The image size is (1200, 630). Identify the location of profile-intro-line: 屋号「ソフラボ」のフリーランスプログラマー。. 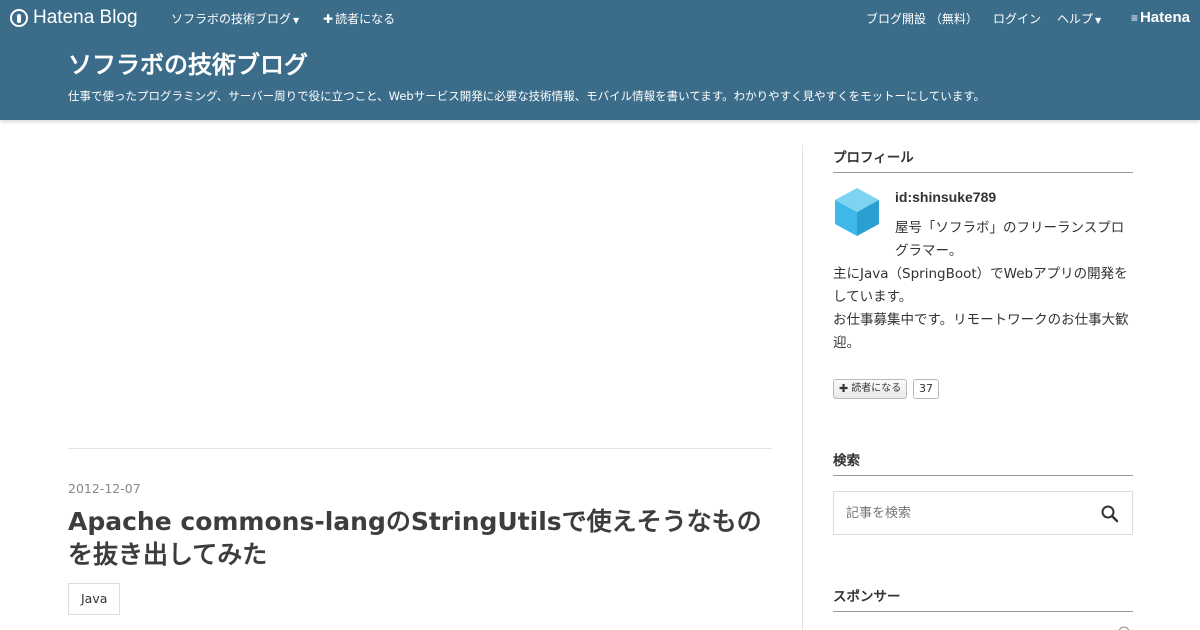
(1010, 239).